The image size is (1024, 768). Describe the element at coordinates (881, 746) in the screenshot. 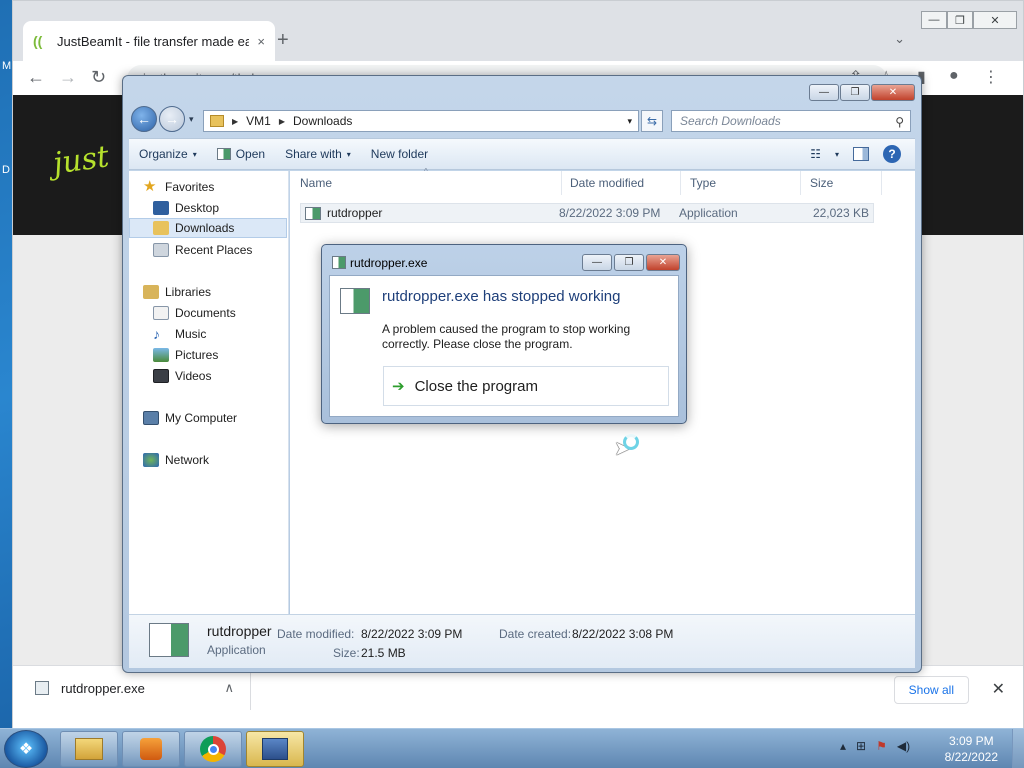

I see `action-center-flag-icon: ⚑` at that location.